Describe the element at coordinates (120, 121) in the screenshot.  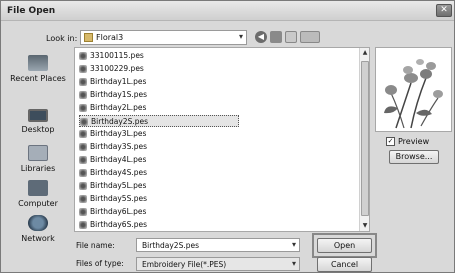
I see `file-name: Birthday2S.pes` at that location.